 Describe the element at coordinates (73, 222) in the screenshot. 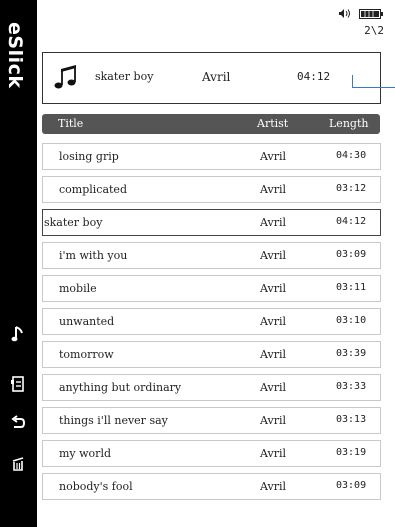

I see `track-title: skater boy` at that location.